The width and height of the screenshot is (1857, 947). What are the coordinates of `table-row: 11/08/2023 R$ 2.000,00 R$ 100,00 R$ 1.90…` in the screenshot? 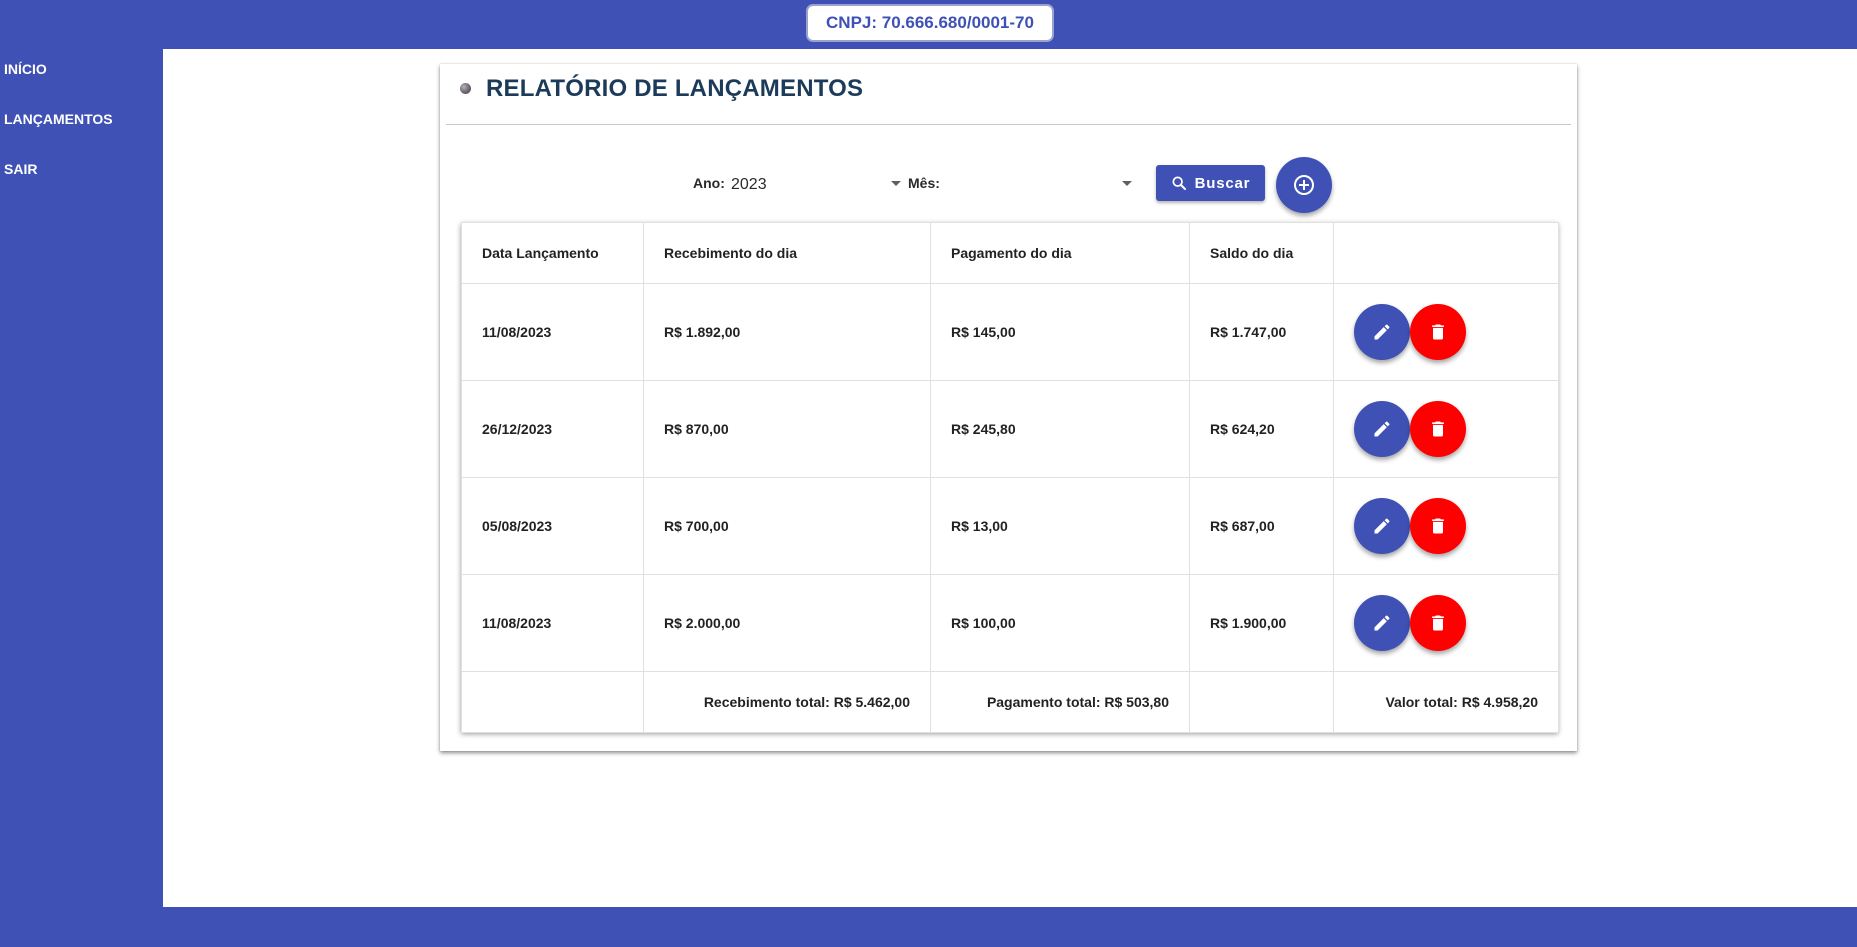 It's located at (1010, 623).